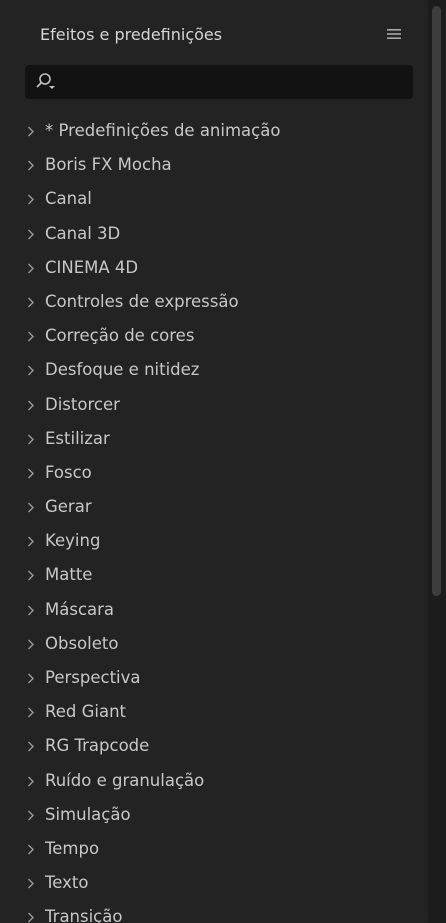  I want to click on list-item-label: Red Giant, so click(86, 712).